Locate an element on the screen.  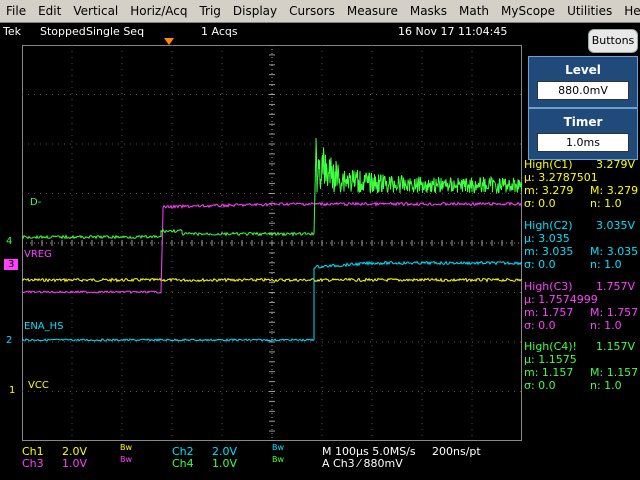
ch4-scale: 1.0V is located at coordinates (224, 463).